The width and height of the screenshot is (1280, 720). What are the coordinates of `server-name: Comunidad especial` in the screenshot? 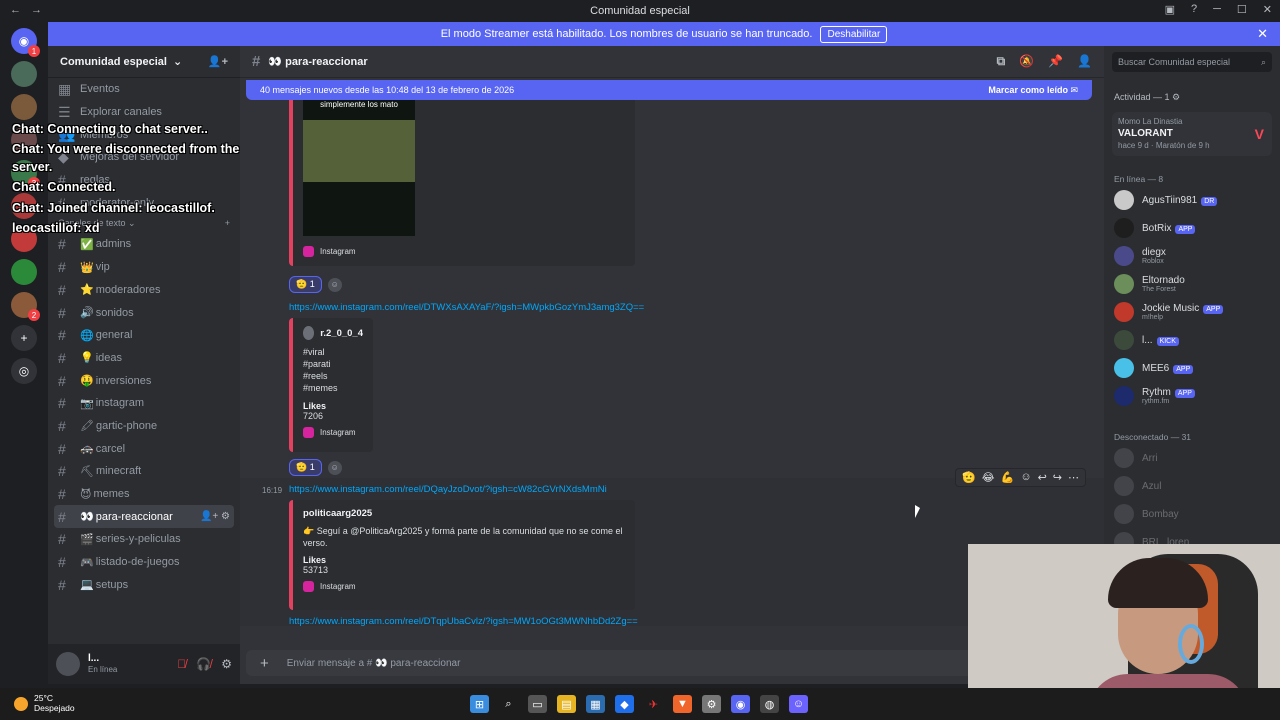 It's located at (113, 61).